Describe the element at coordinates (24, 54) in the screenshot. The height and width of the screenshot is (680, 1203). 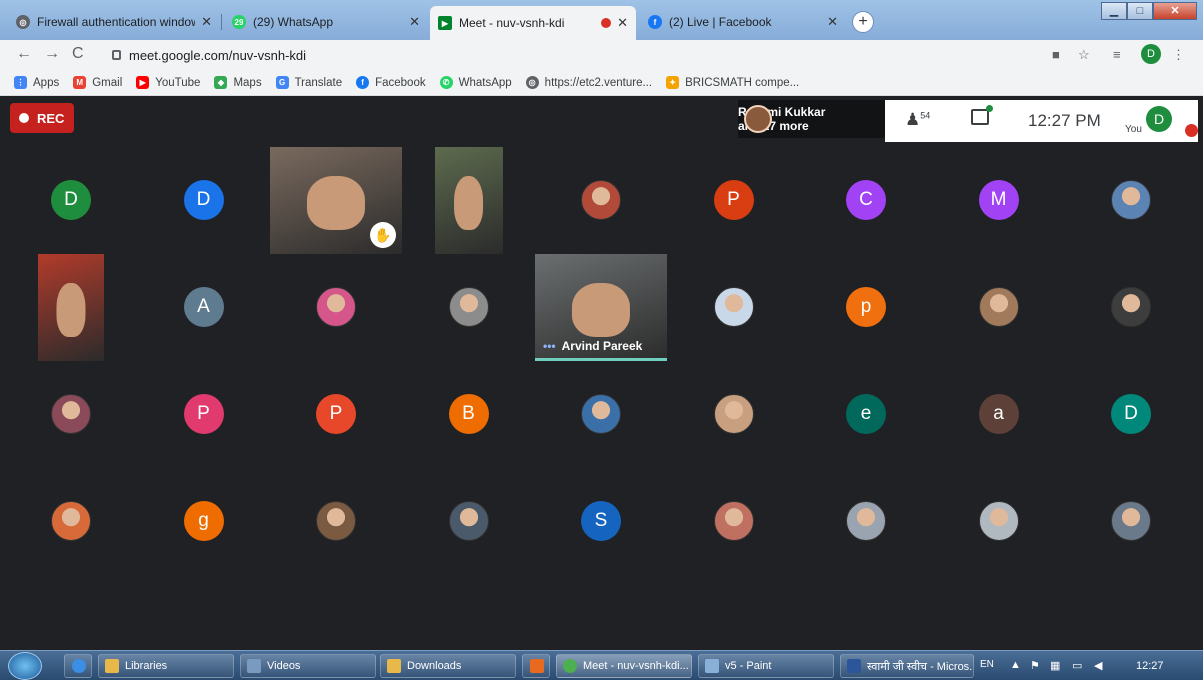
I see `back-icon: ←` at that location.